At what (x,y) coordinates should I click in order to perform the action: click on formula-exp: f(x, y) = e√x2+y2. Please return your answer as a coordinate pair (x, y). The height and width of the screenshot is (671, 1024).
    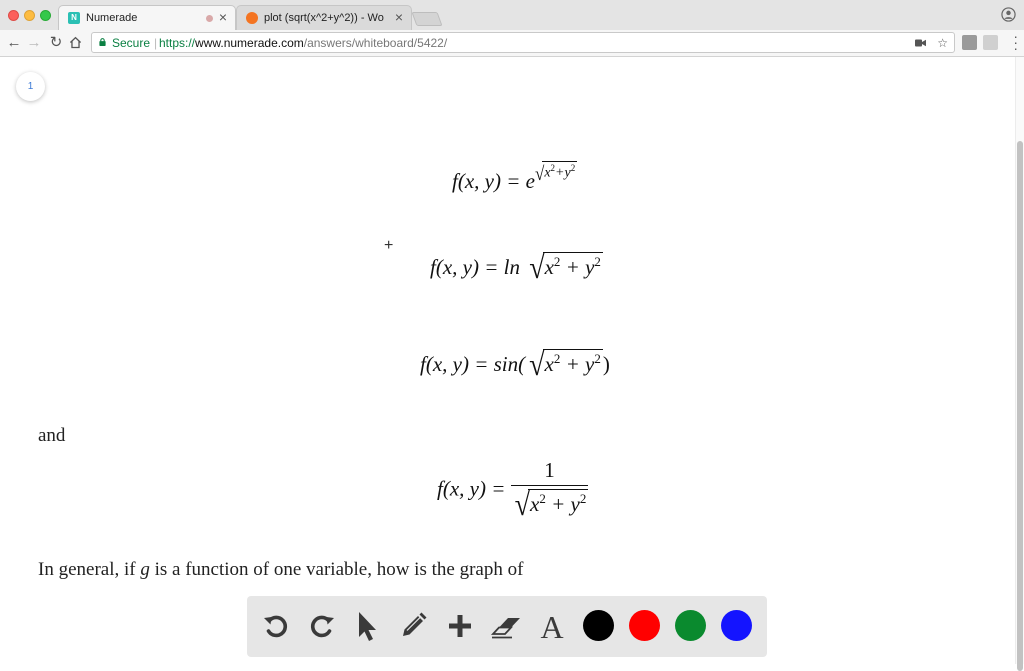
    Looking at the image, I should click on (515, 177).